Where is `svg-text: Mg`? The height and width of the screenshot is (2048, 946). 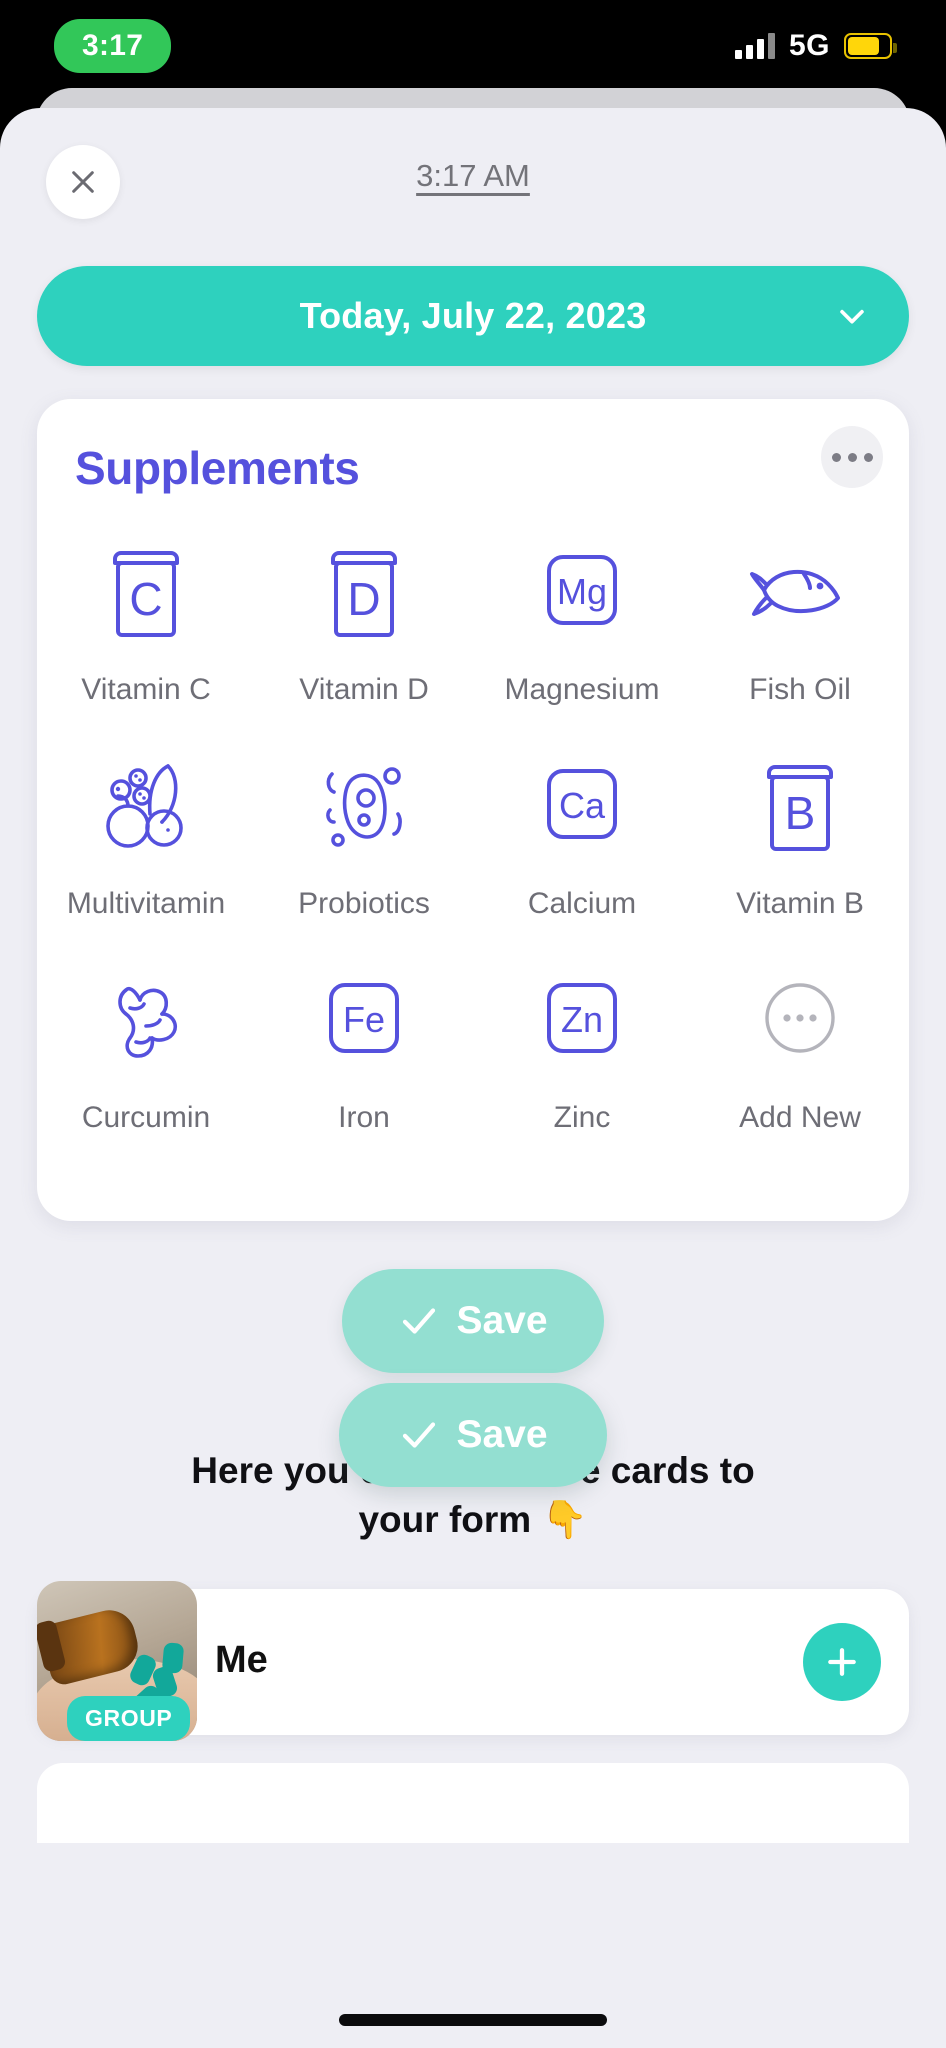
svg-text: Mg is located at coordinates (582, 591).